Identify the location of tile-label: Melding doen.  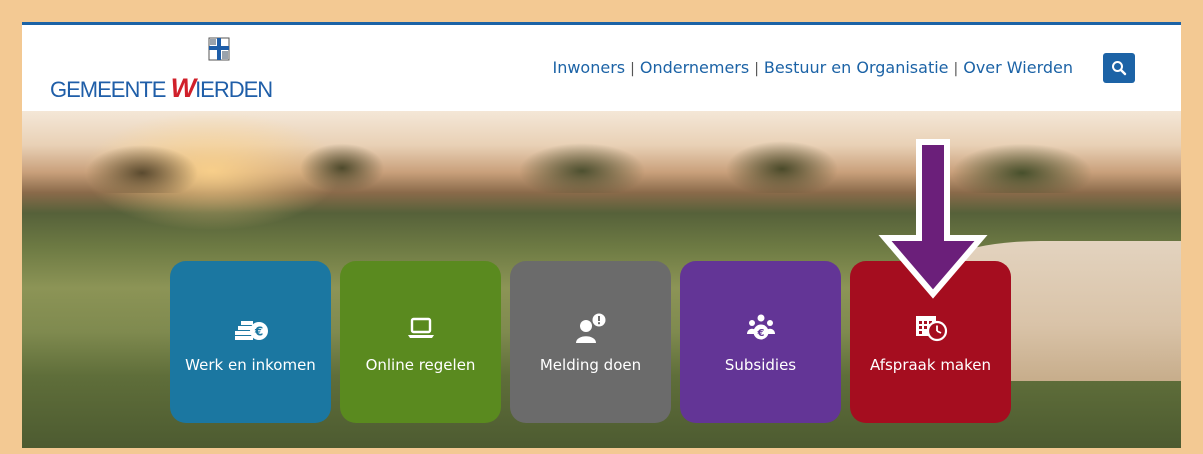
(590, 365).